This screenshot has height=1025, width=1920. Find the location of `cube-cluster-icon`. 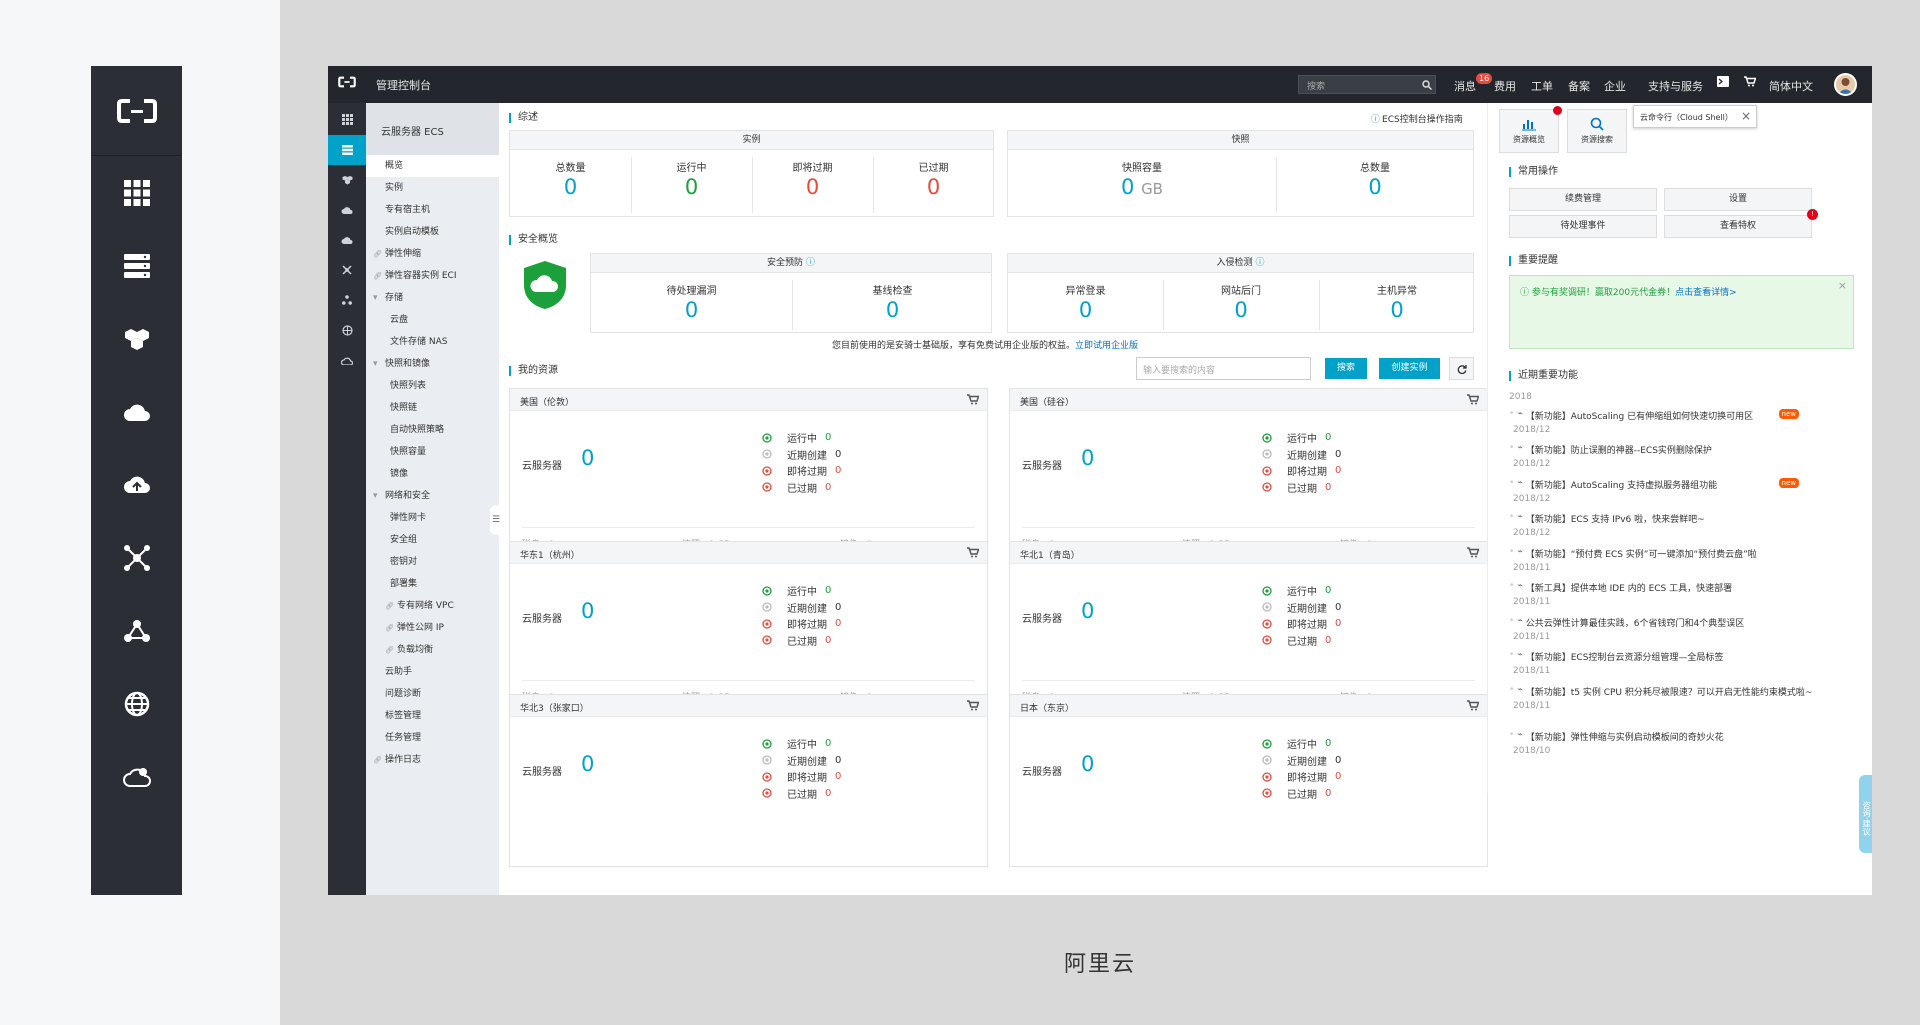

cube-cluster-icon is located at coordinates (136, 338).